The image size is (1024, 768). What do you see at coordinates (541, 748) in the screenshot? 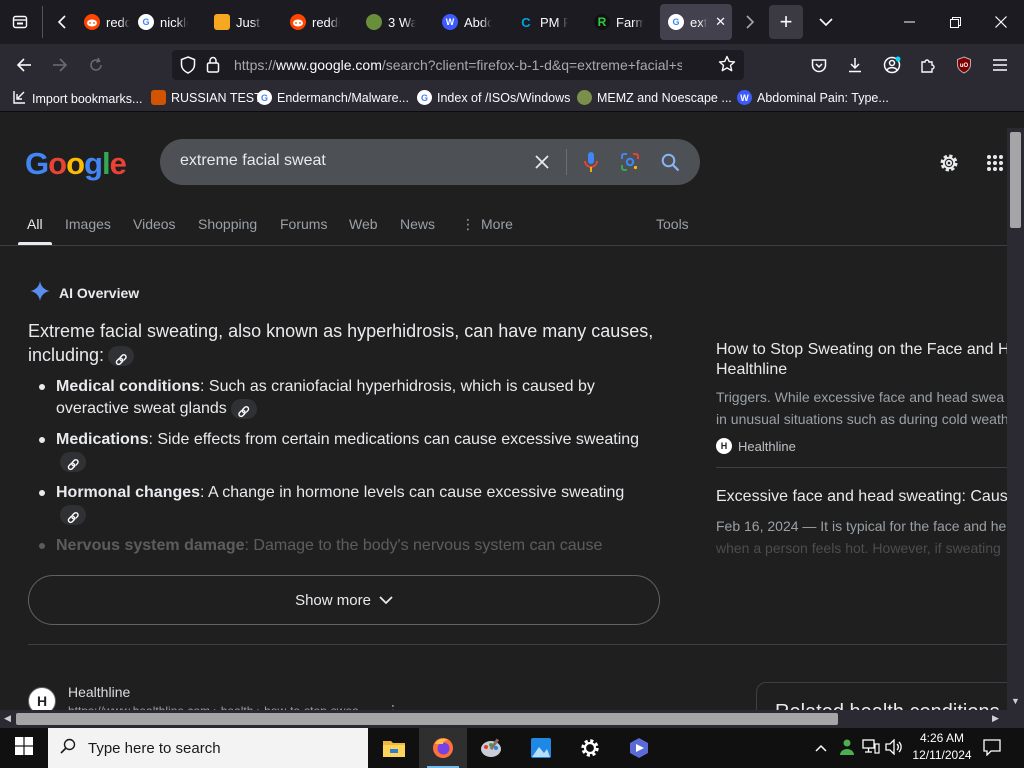
I see `photos-app-icon` at bounding box center [541, 748].